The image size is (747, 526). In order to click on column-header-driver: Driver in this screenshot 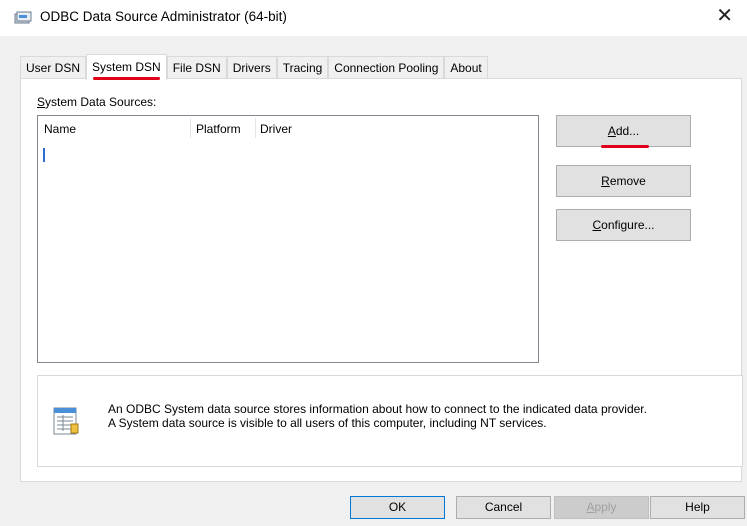, I will do `click(276, 129)`.